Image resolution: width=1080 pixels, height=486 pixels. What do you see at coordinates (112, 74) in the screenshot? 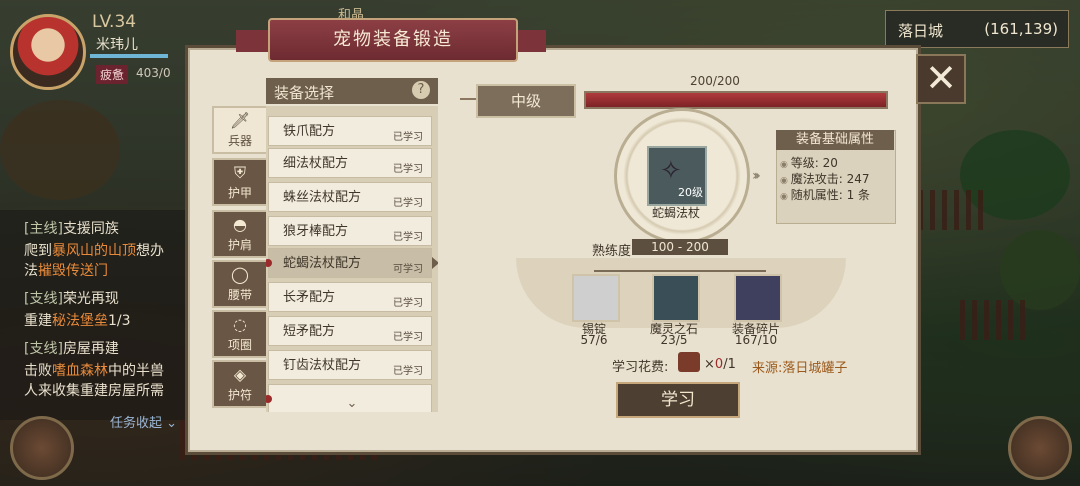
I see `fatigue-badge: 疲惫` at bounding box center [112, 74].